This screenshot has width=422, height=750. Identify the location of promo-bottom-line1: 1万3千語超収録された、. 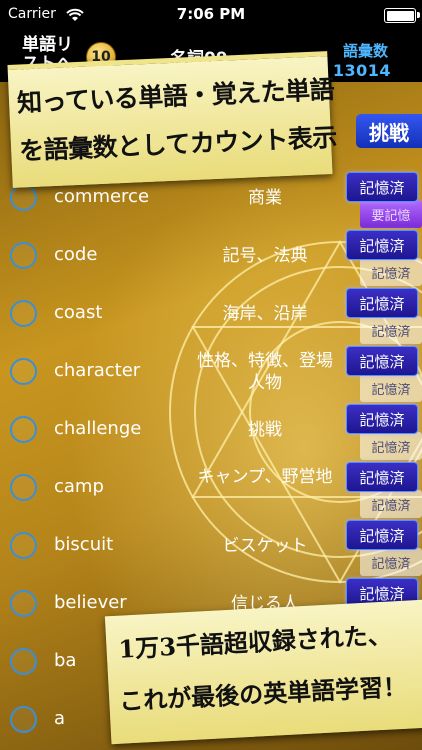
(255, 642).